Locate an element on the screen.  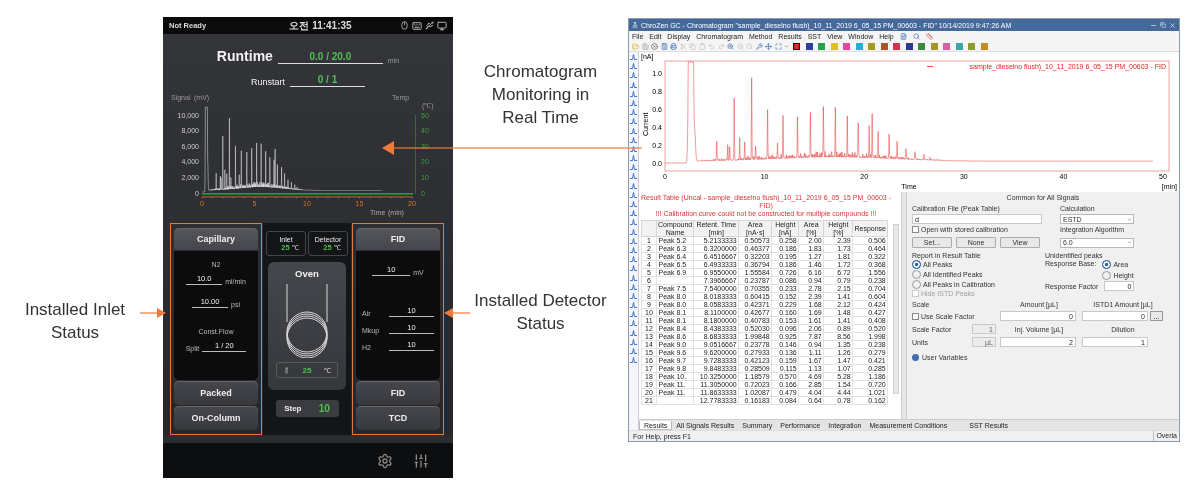
keyboard-icon is located at coordinates (417, 25).